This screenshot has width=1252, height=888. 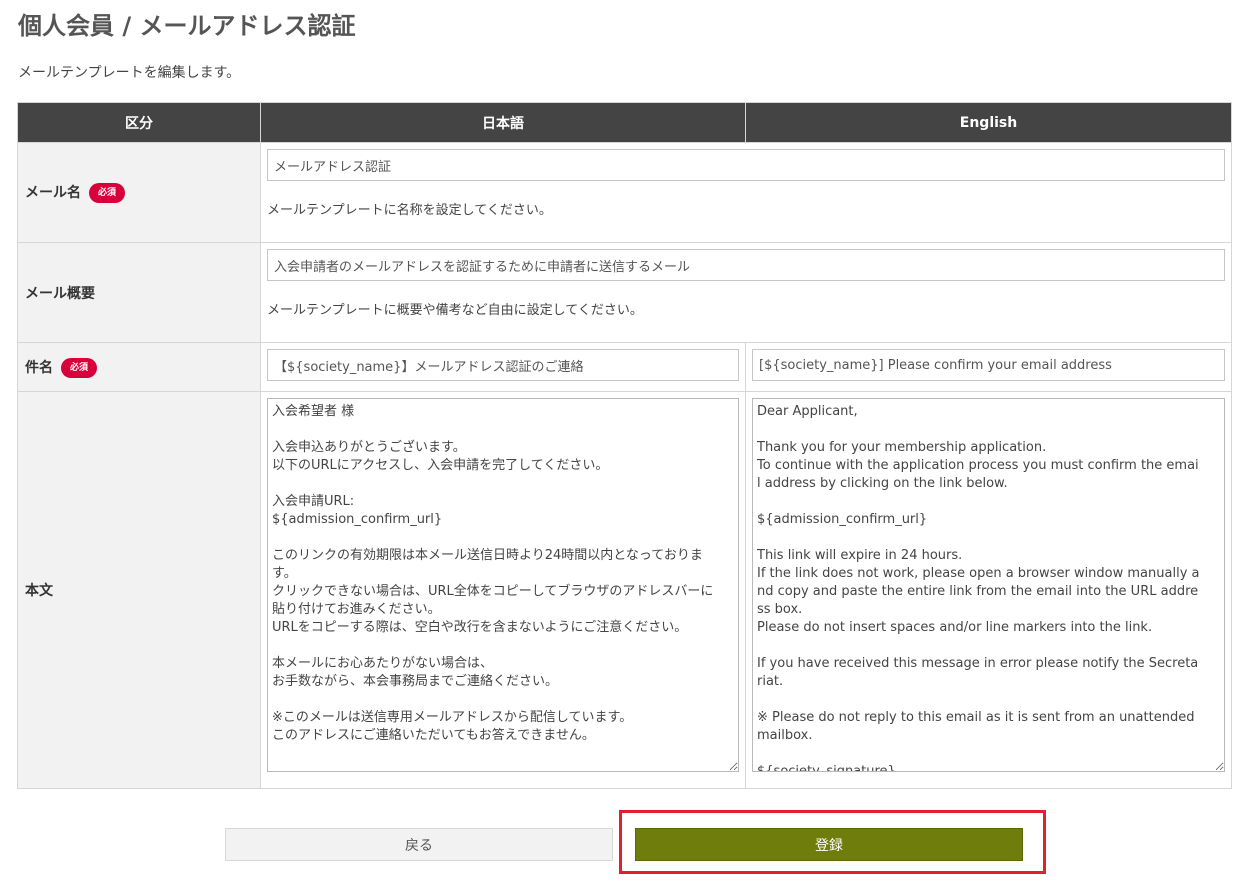 I want to click on body-label-cell: 本文, so click(x=139, y=590).